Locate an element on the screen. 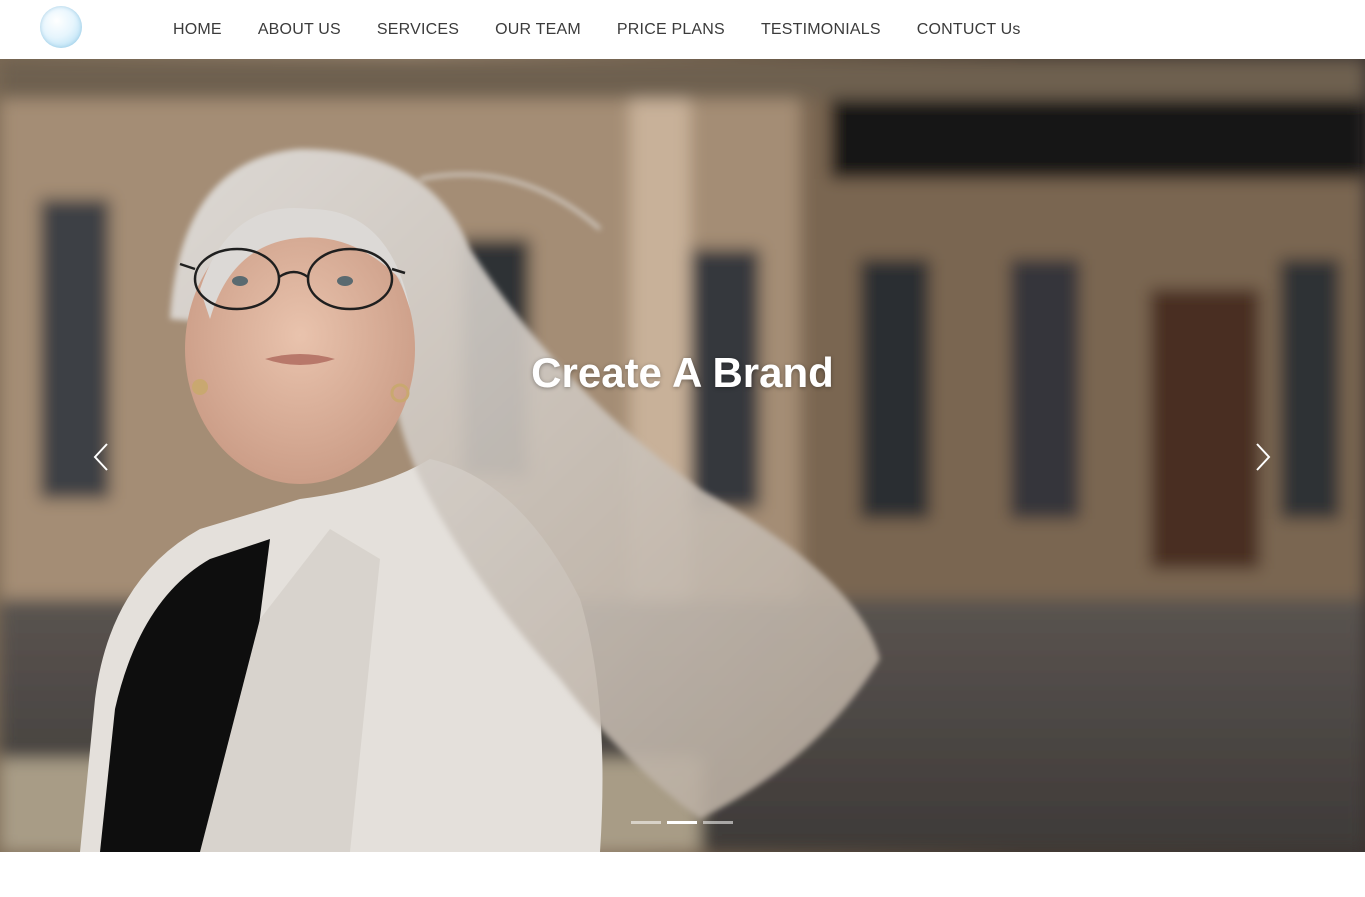 Image resolution: width=1365 pixels, height=897 pixels. nav-item-home: HOME is located at coordinates (197, 30).